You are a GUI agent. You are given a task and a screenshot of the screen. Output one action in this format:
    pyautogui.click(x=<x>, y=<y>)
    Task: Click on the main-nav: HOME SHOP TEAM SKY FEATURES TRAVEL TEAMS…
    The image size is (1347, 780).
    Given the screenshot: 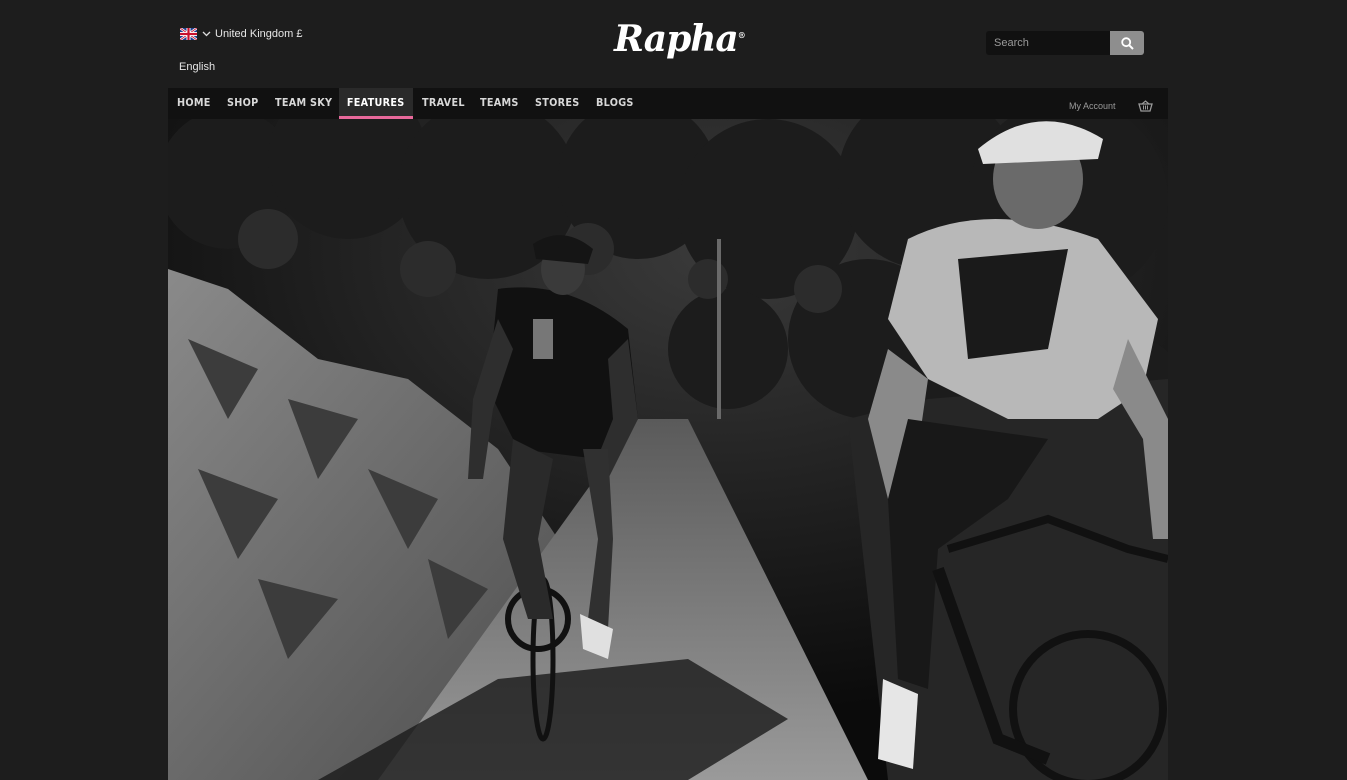 What is the action you would take?
    pyautogui.click(x=668, y=103)
    